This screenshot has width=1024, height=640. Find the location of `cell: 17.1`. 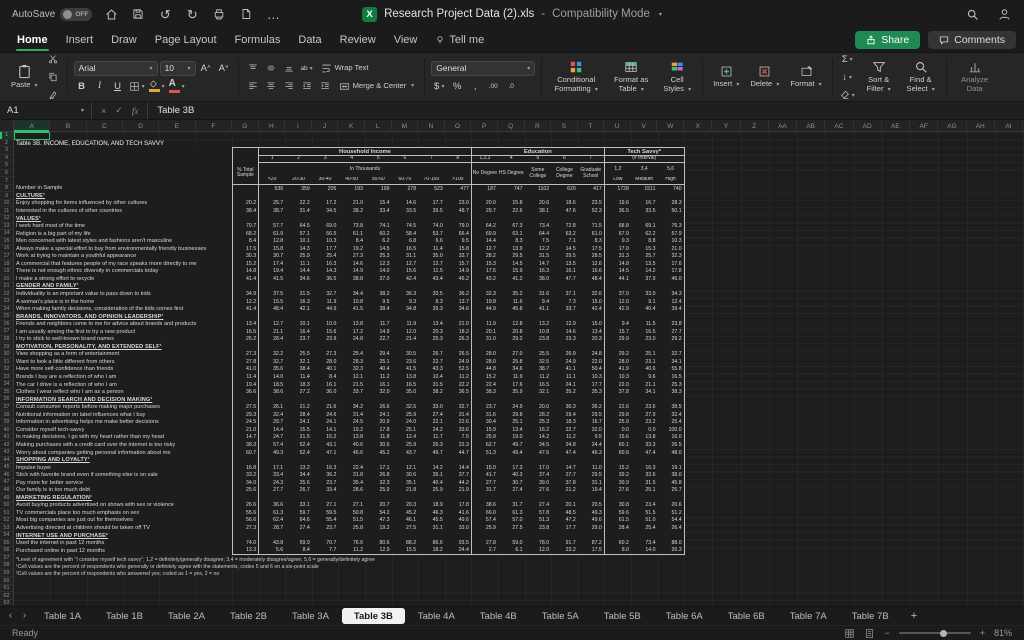

cell: 17.1 is located at coordinates (378, 468).